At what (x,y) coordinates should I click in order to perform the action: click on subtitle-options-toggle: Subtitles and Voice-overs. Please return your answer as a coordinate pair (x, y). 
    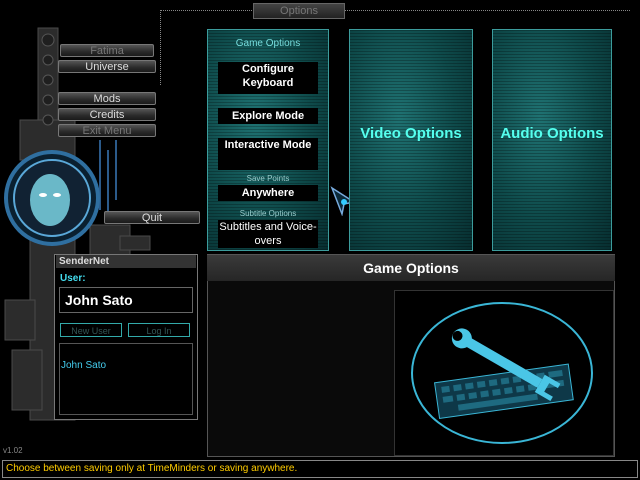
    Looking at the image, I should click on (268, 234).